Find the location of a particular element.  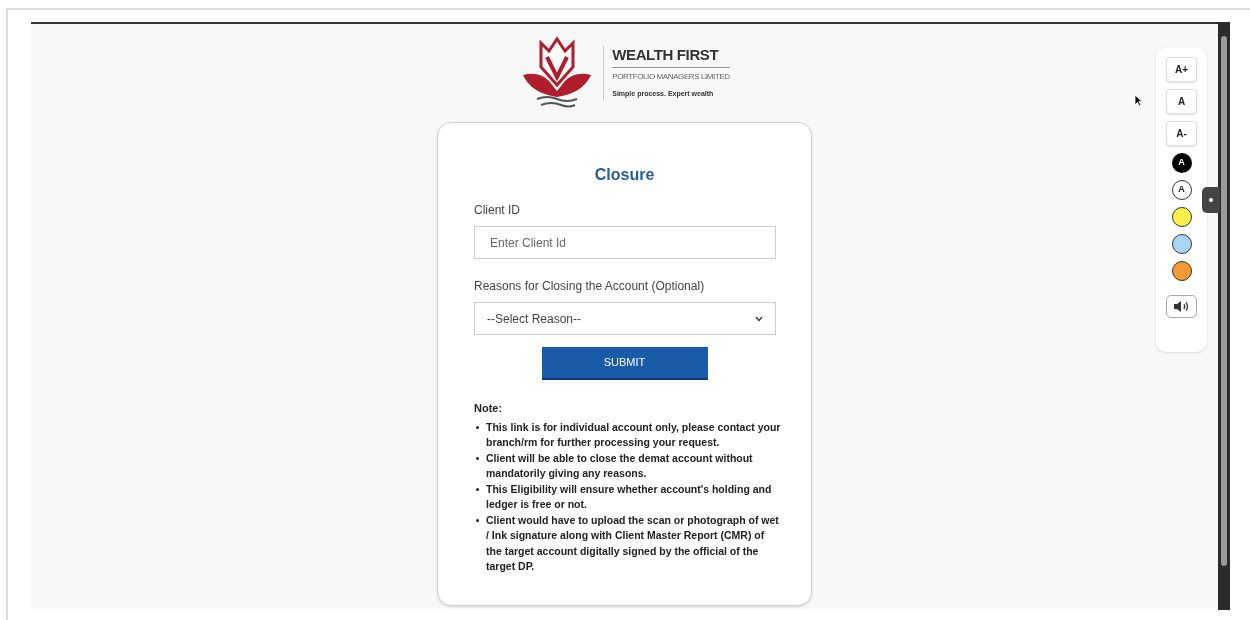

speaker-icon is located at coordinates (1181, 306).